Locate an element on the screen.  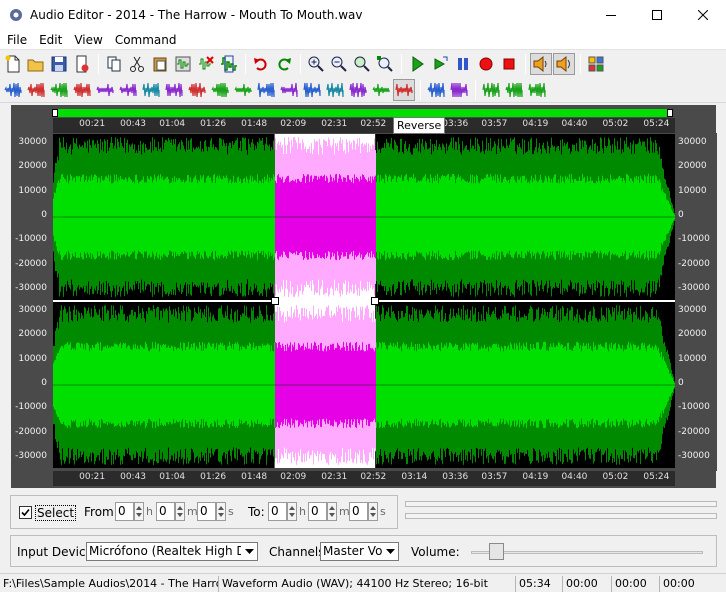
from-seconds-input: 0 is located at coordinates (206, 511).